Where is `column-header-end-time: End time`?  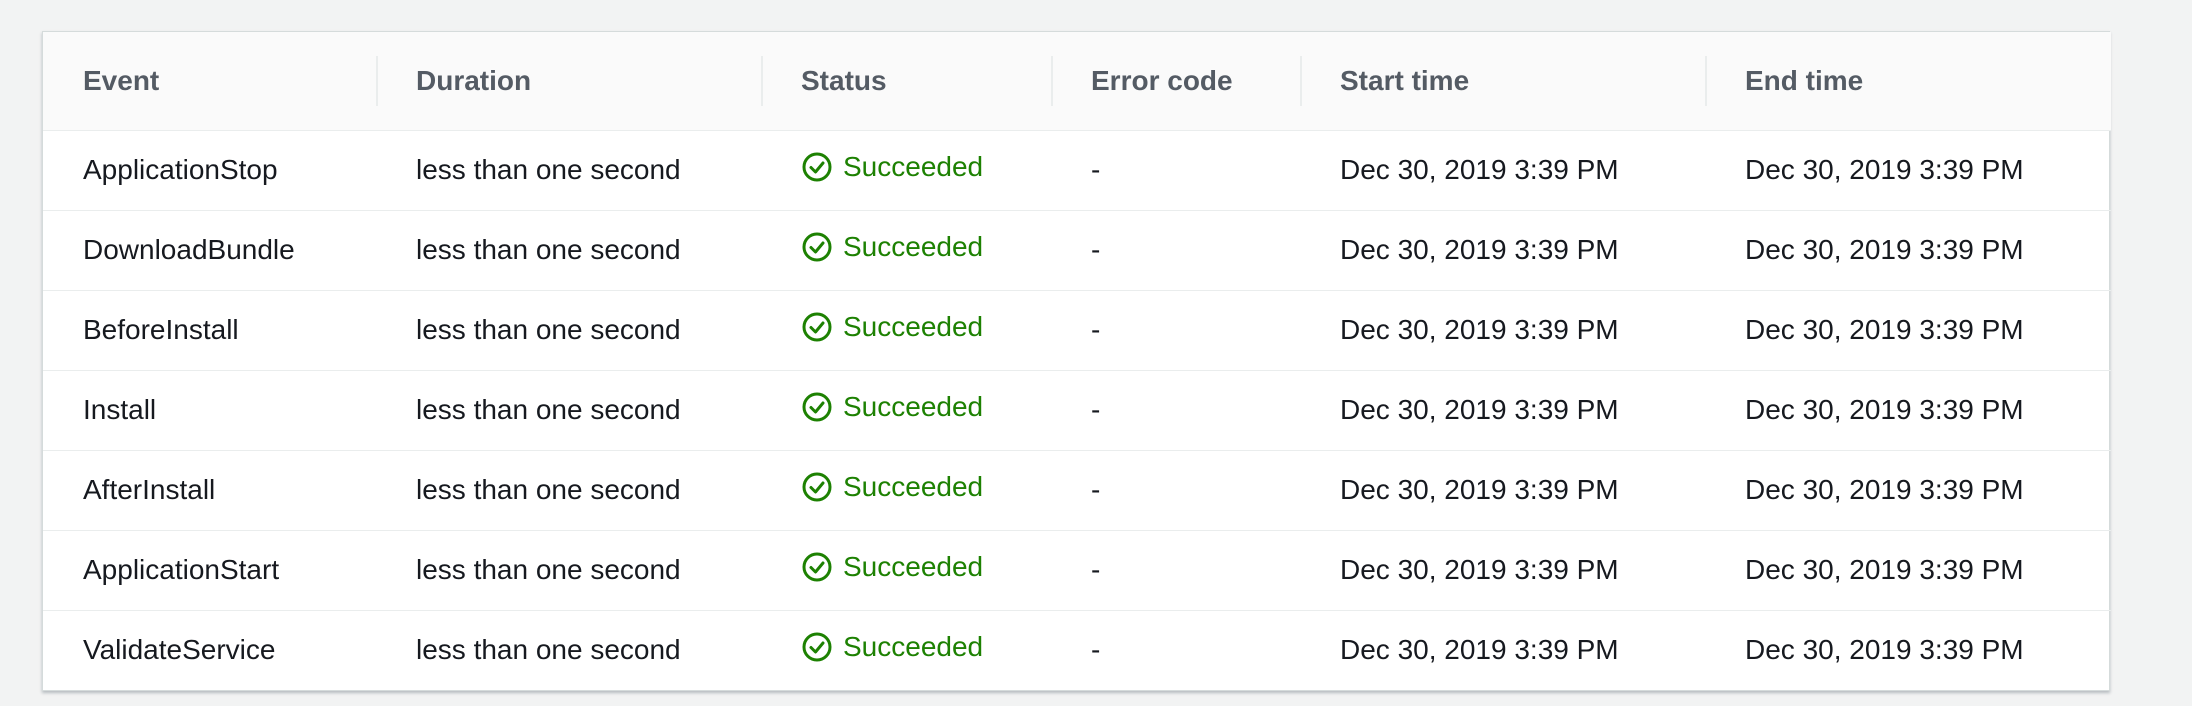 column-header-end-time: End time is located at coordinates (1908, 81).